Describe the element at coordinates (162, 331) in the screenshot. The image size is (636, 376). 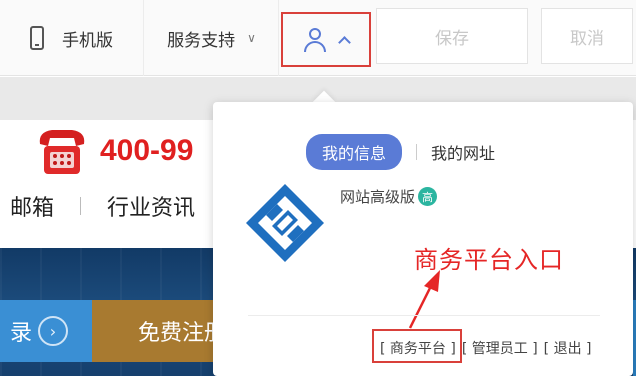
I see `banner-register-button: 免费注册` at that location.